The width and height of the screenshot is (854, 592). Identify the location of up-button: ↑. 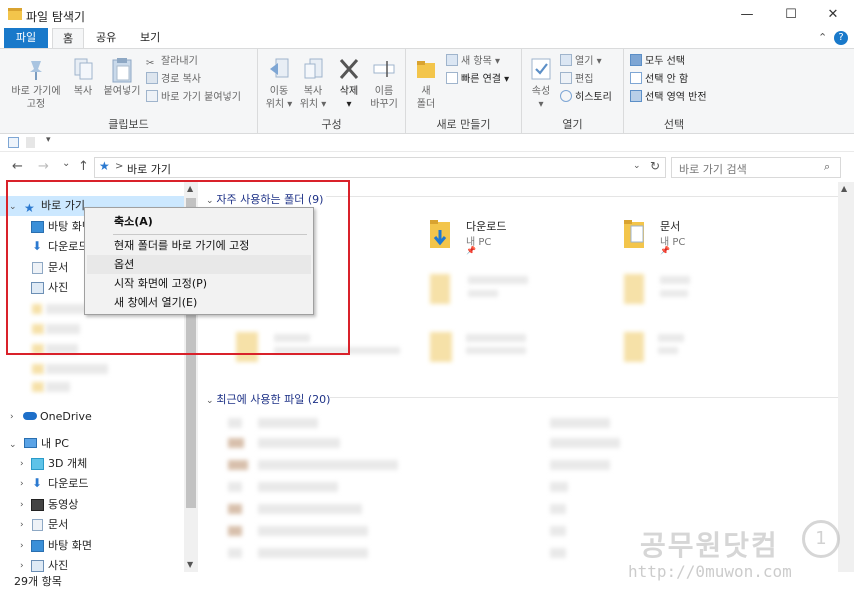
(83, 166).